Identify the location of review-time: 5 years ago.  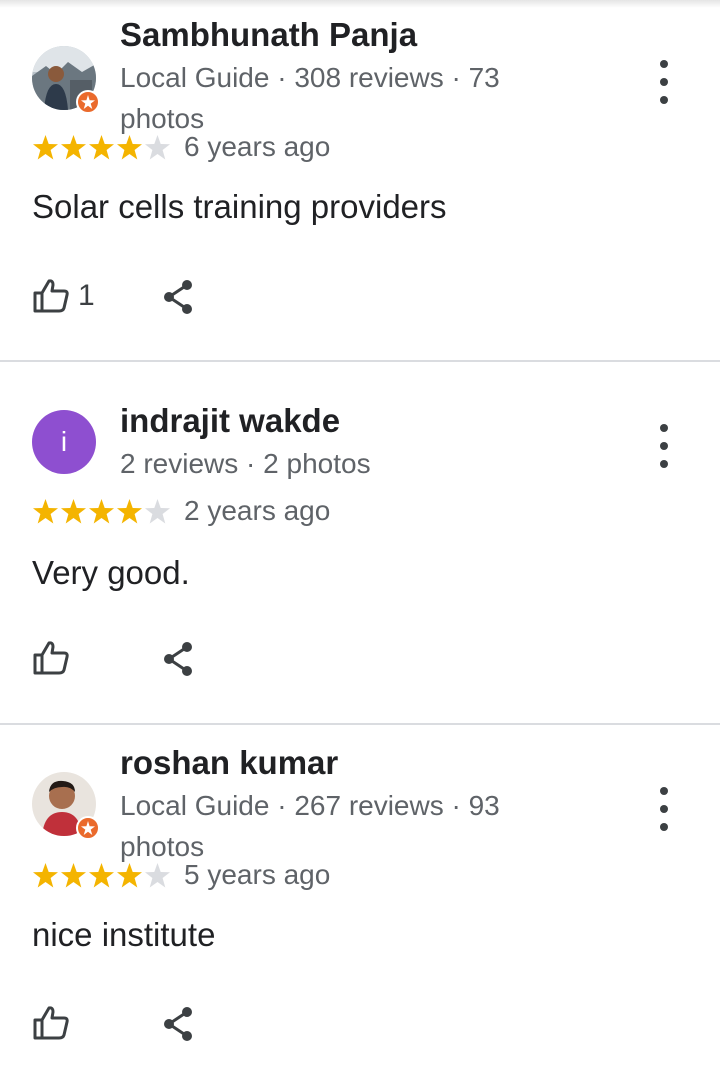
(257, 874).